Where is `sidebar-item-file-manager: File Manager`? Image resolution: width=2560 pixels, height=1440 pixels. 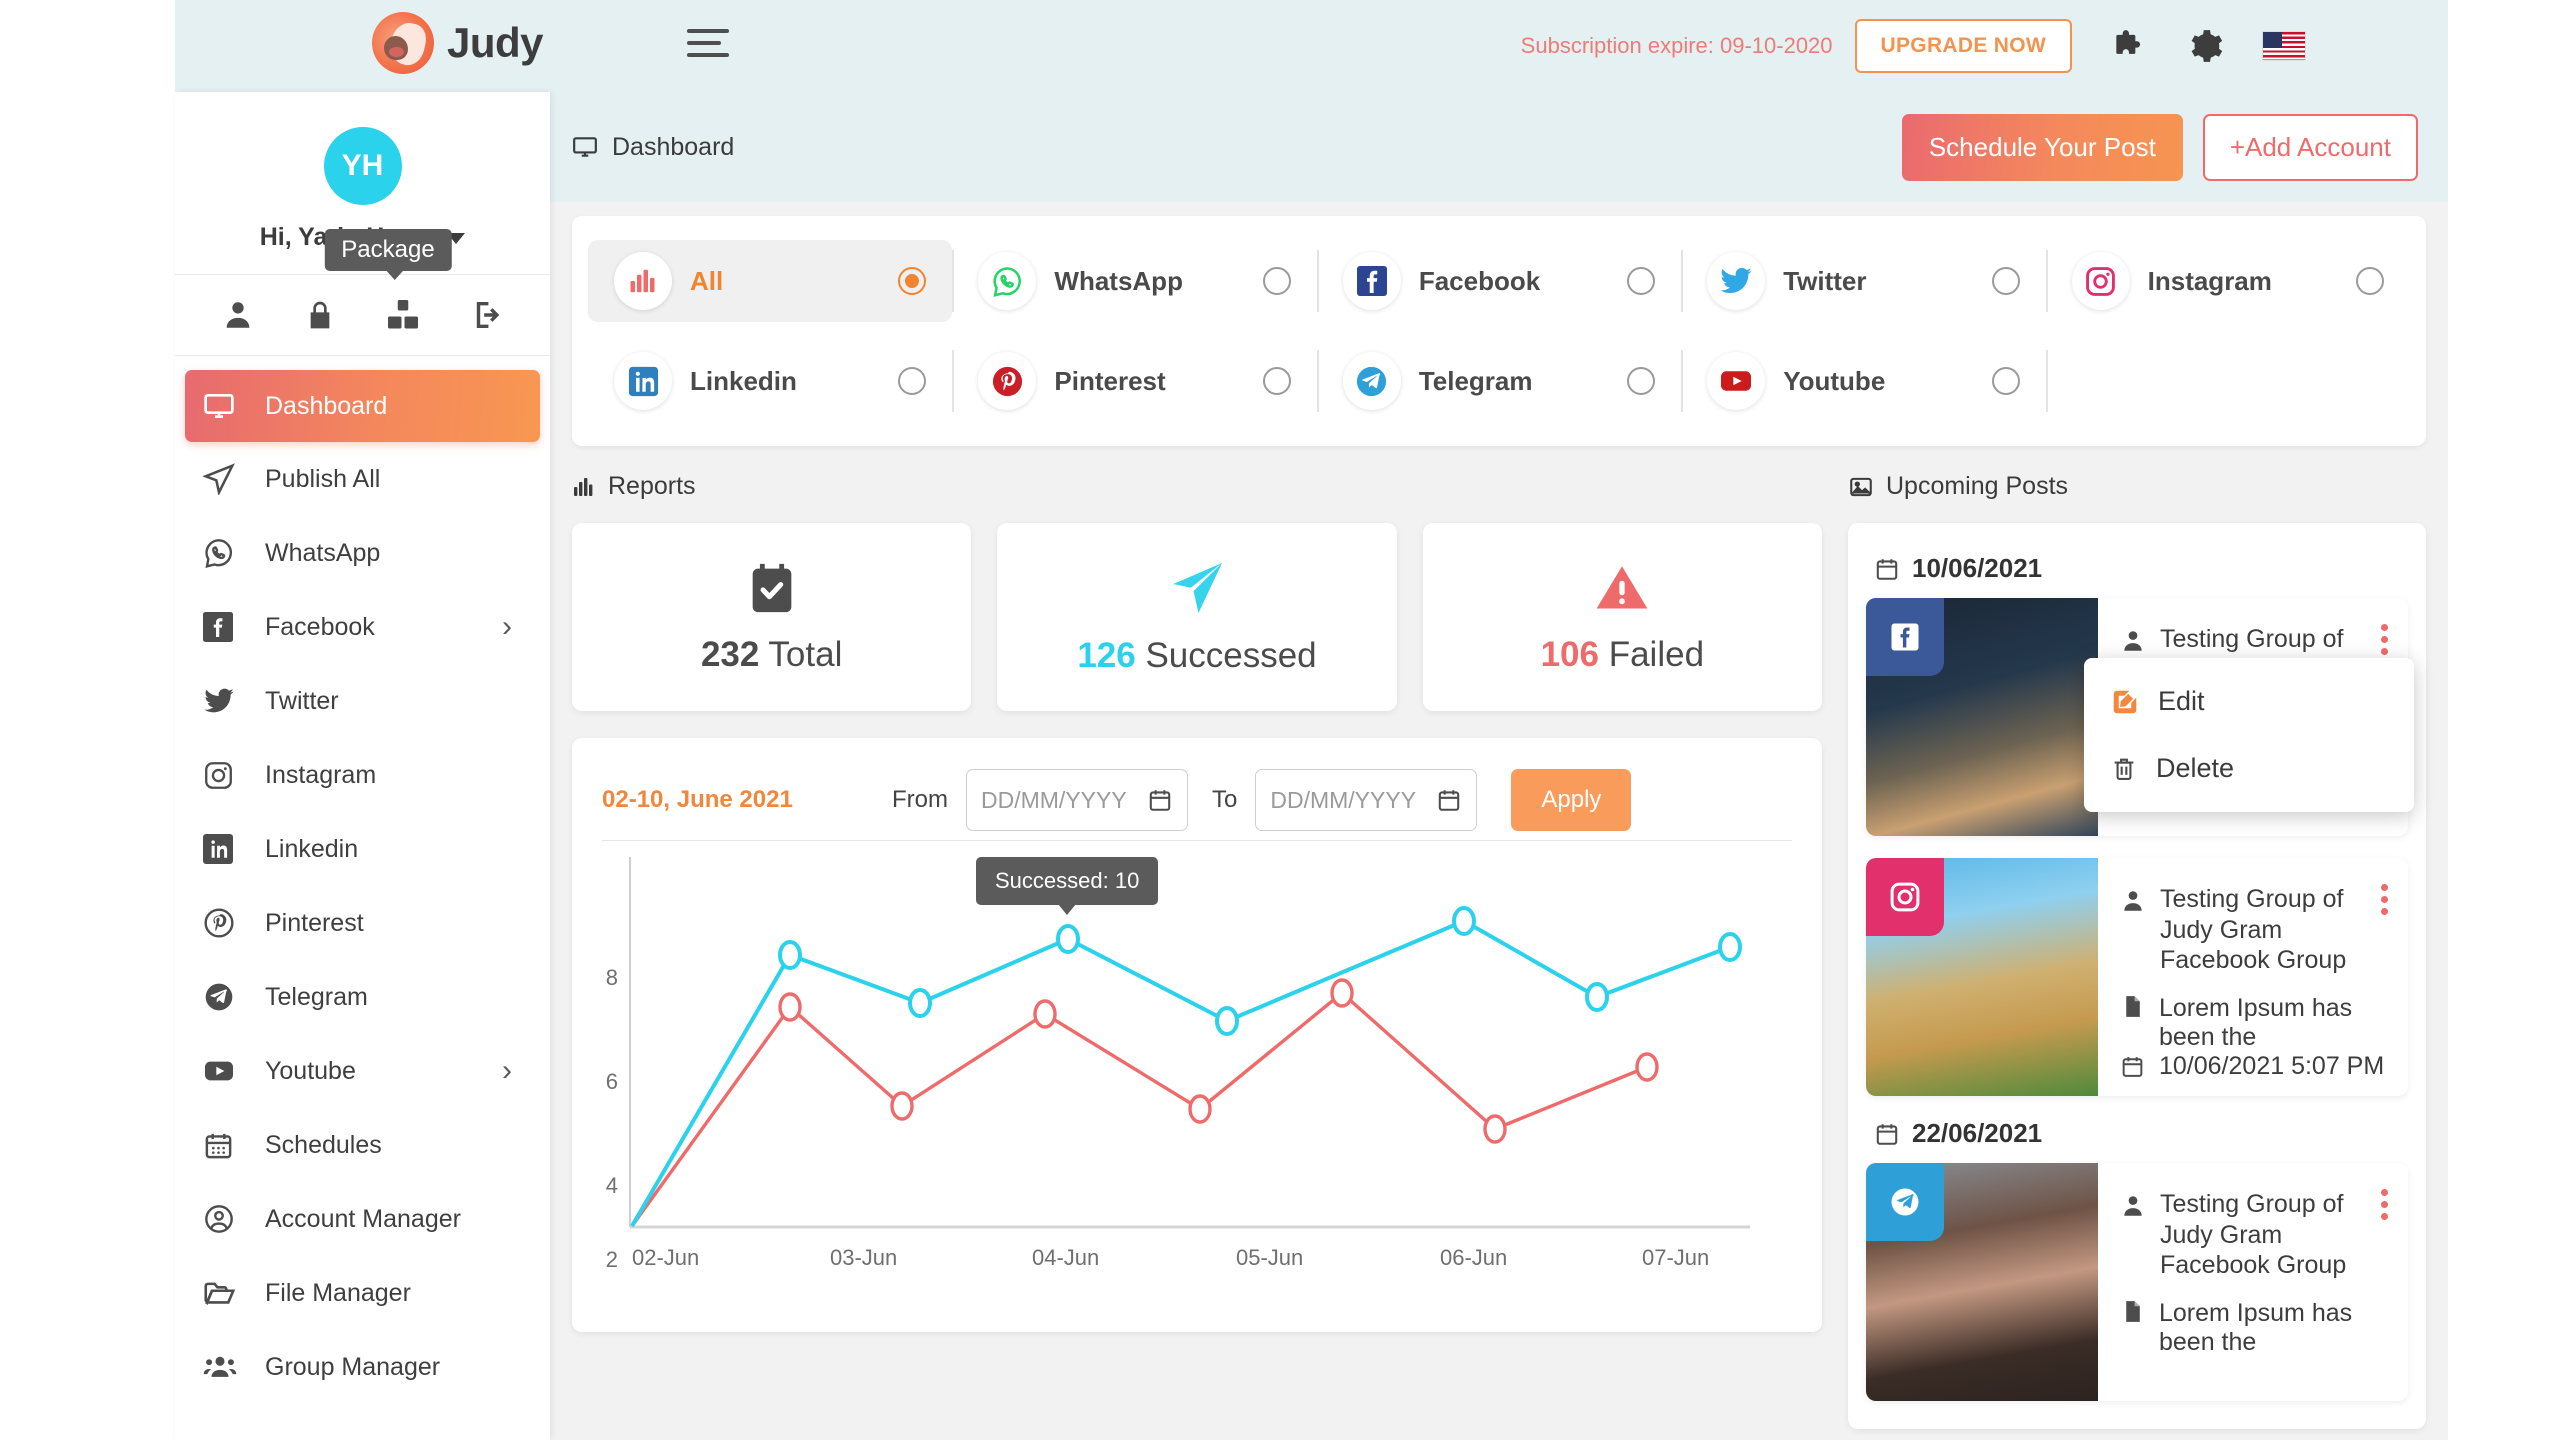
sidebar-item-file-manager: File Manager is located at coordinates (362, 1293).